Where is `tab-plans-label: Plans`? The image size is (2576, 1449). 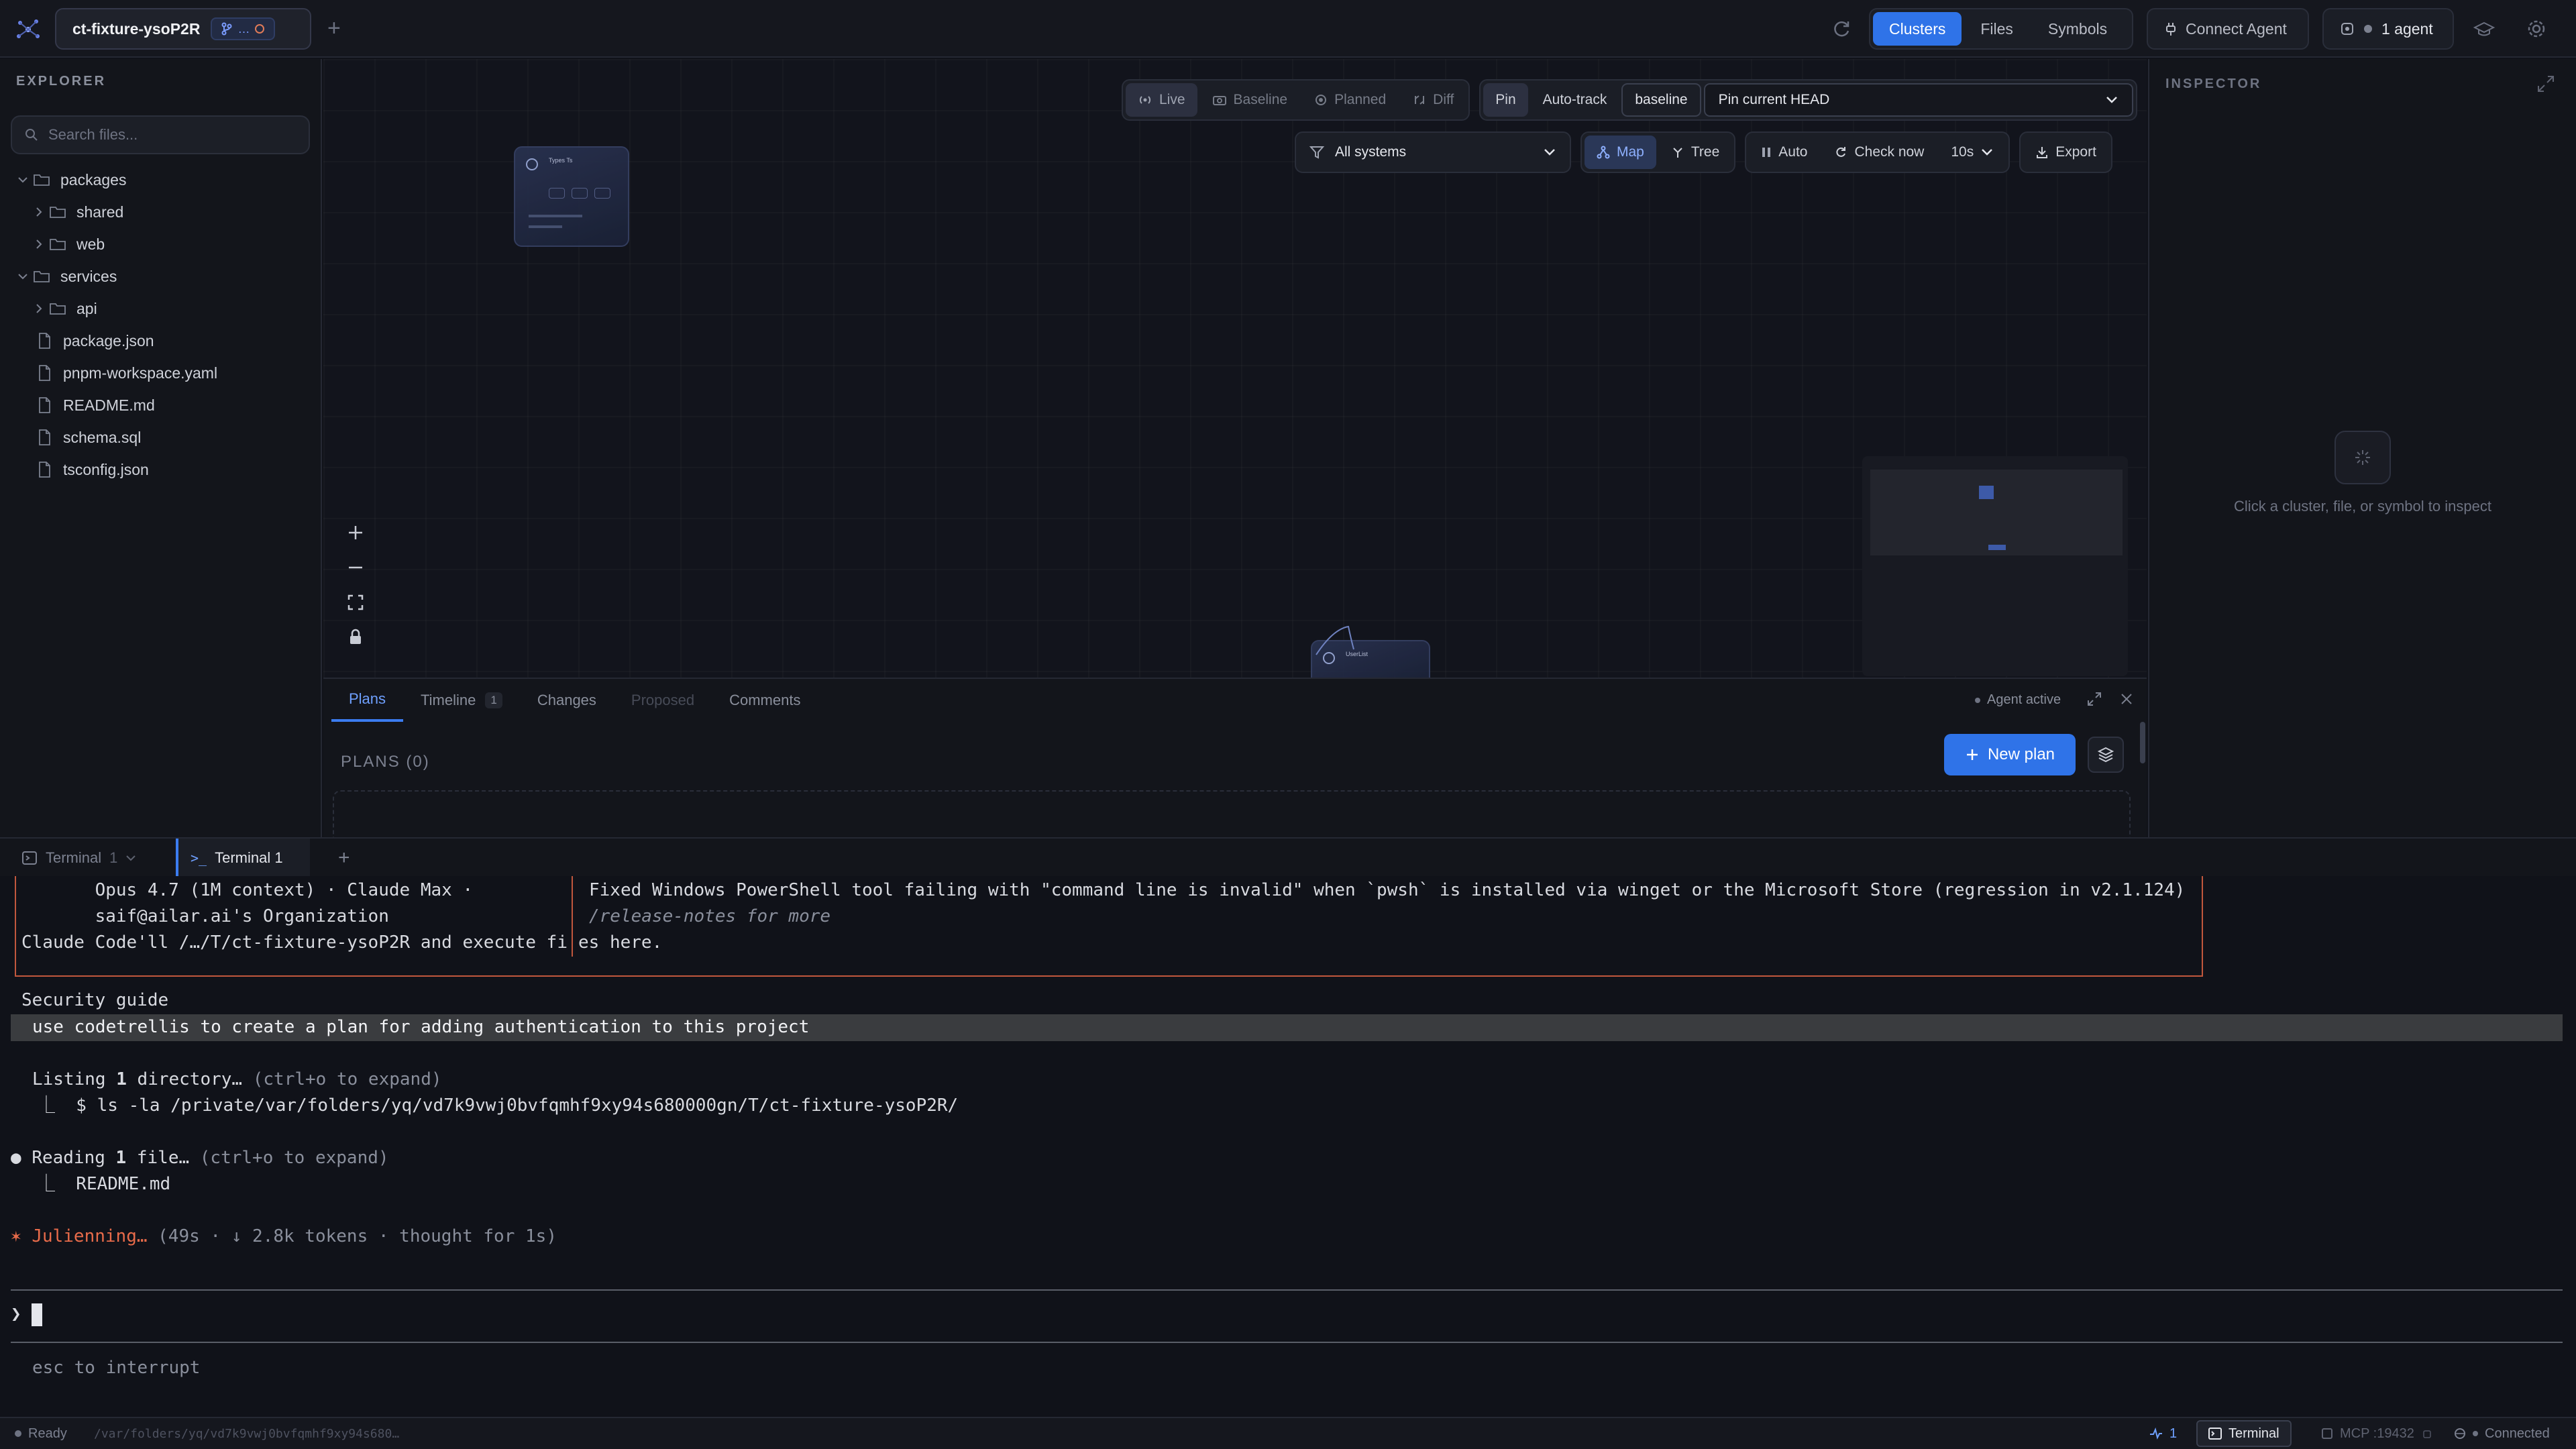
tab-plans-label: Plans is located at coordinates (367, 698).